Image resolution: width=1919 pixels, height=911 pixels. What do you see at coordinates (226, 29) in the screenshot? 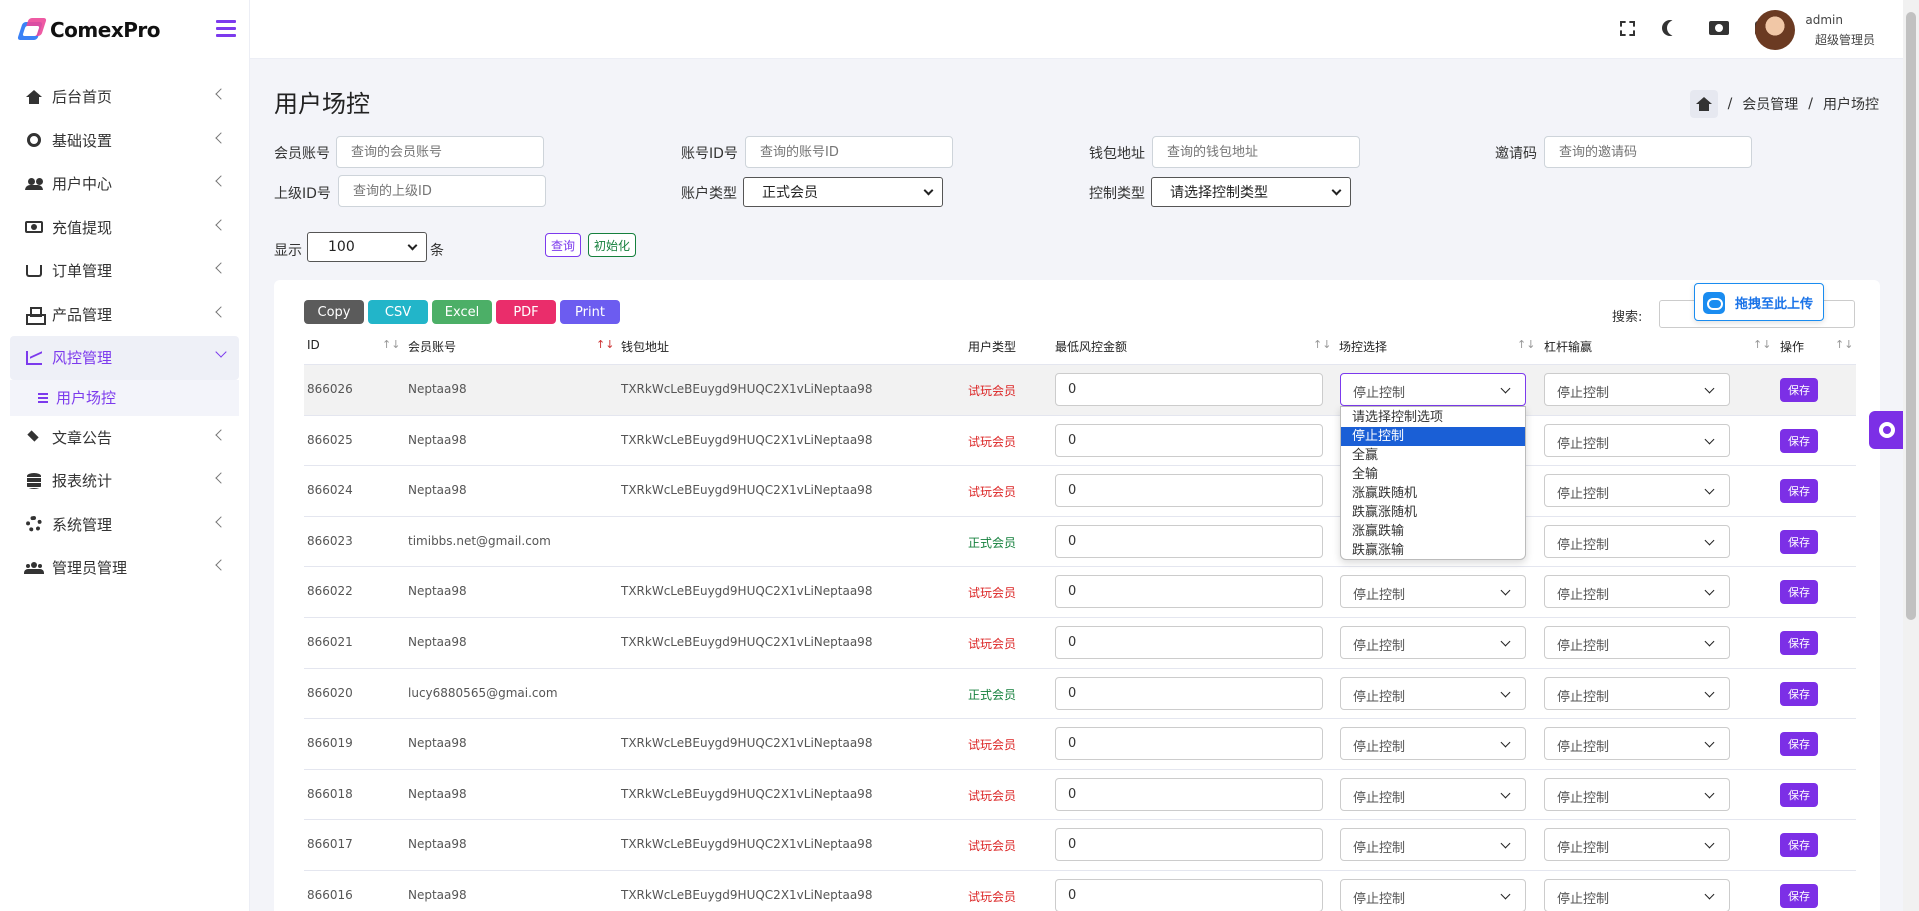
I see `menu-toggle-icon` at bounding box center [226, 29].